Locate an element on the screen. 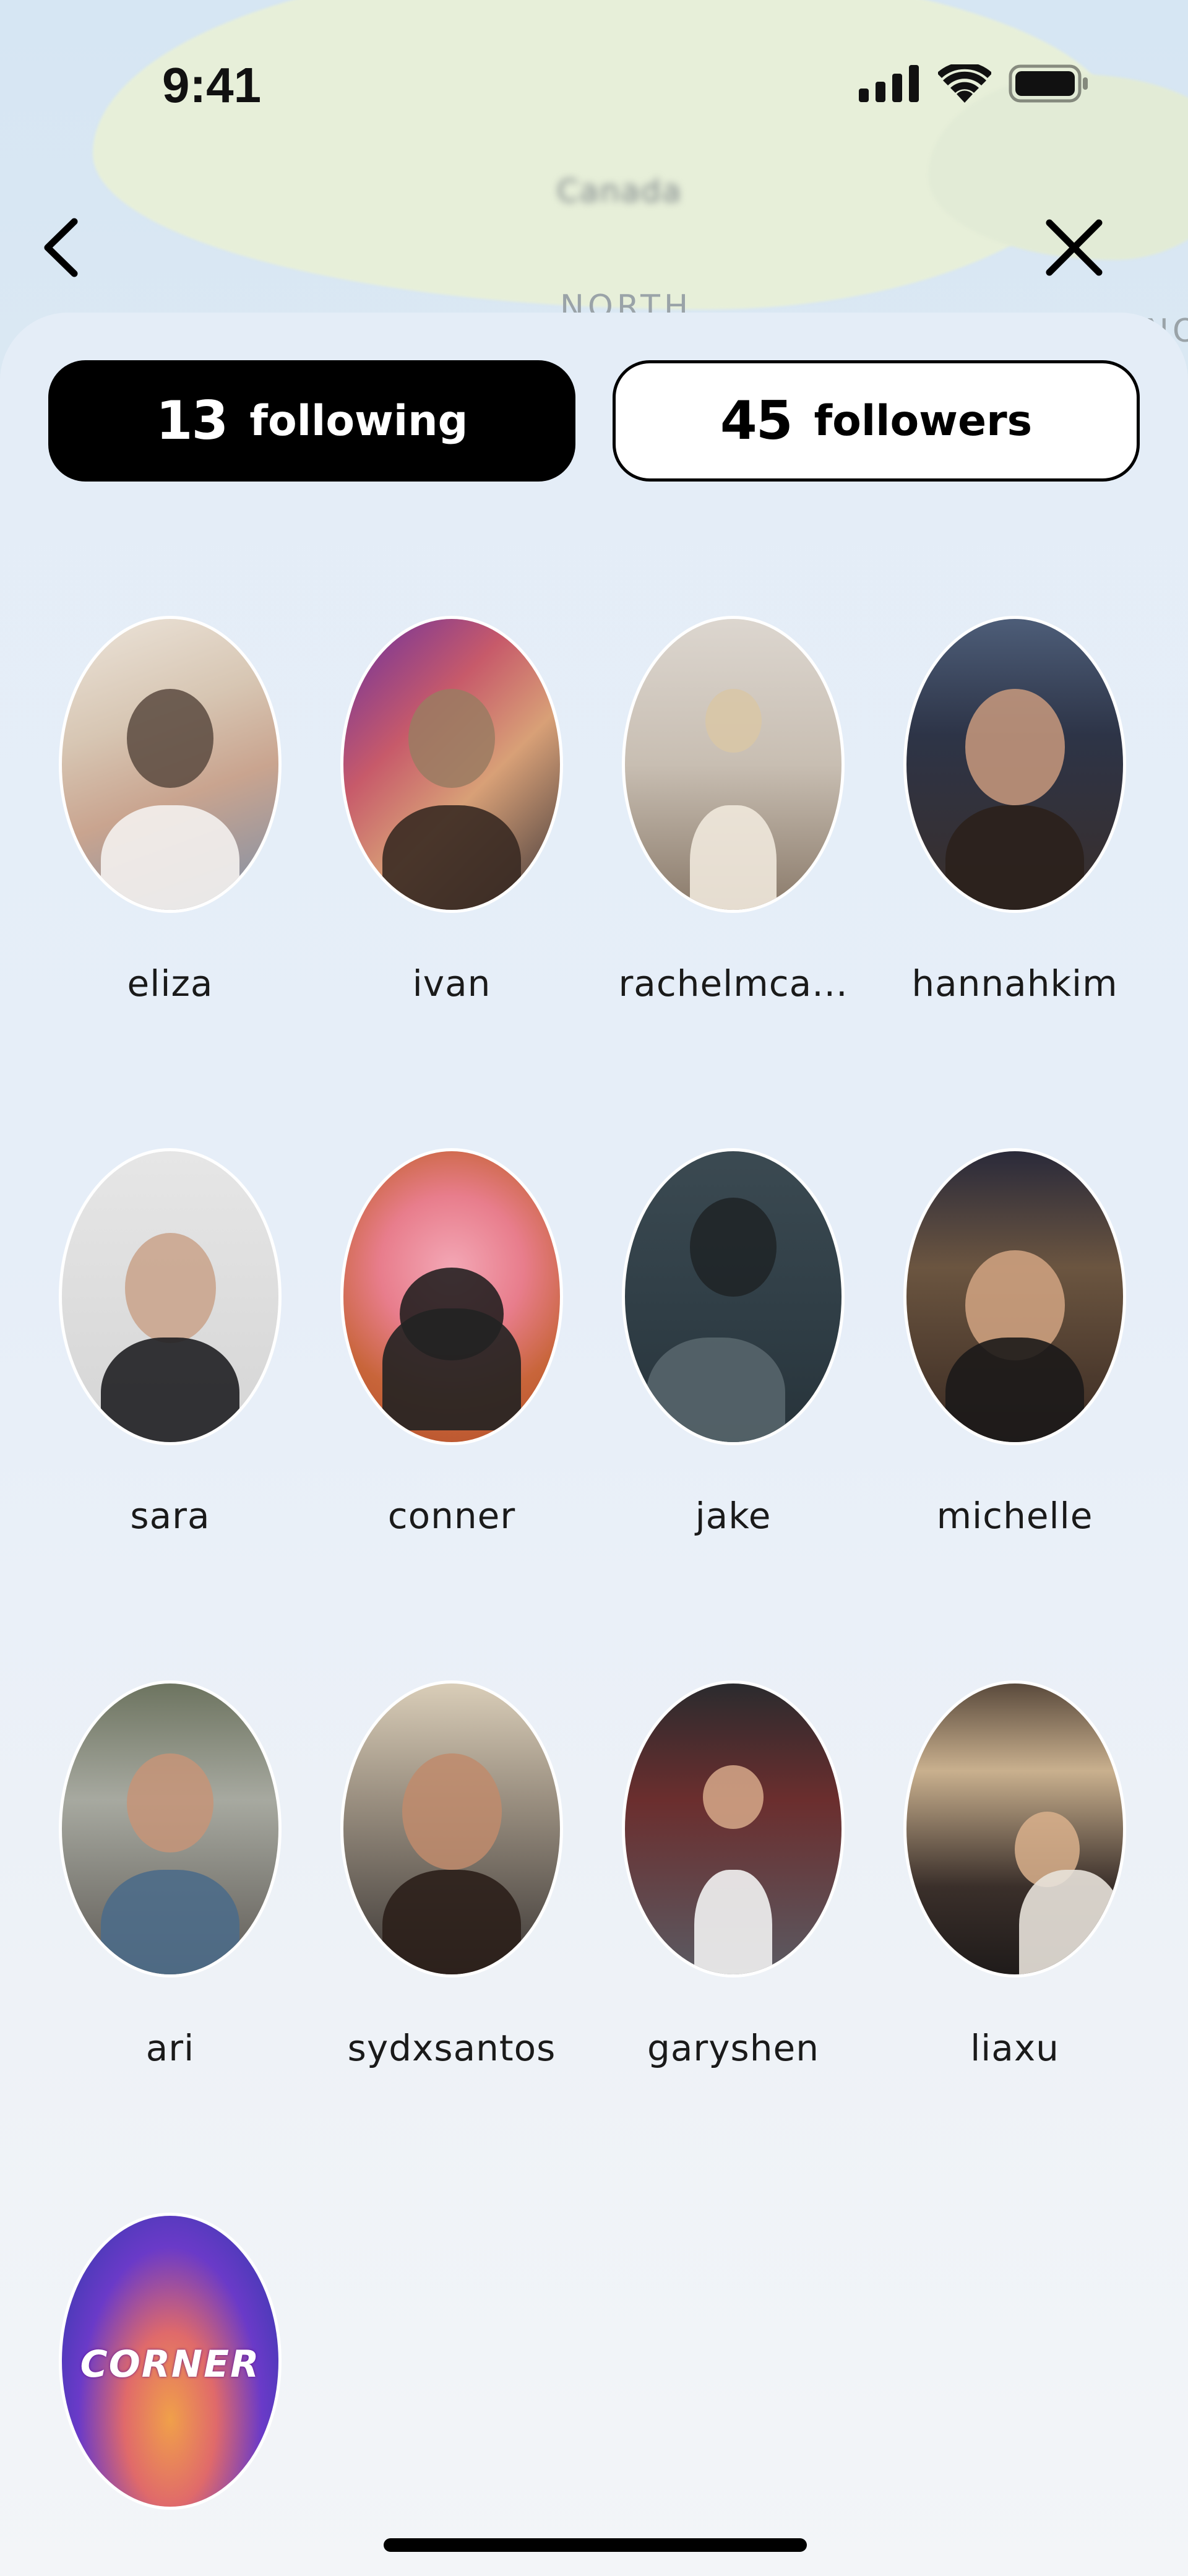  following-item-michelle: michelle is located at coordinates (1015, 1342).